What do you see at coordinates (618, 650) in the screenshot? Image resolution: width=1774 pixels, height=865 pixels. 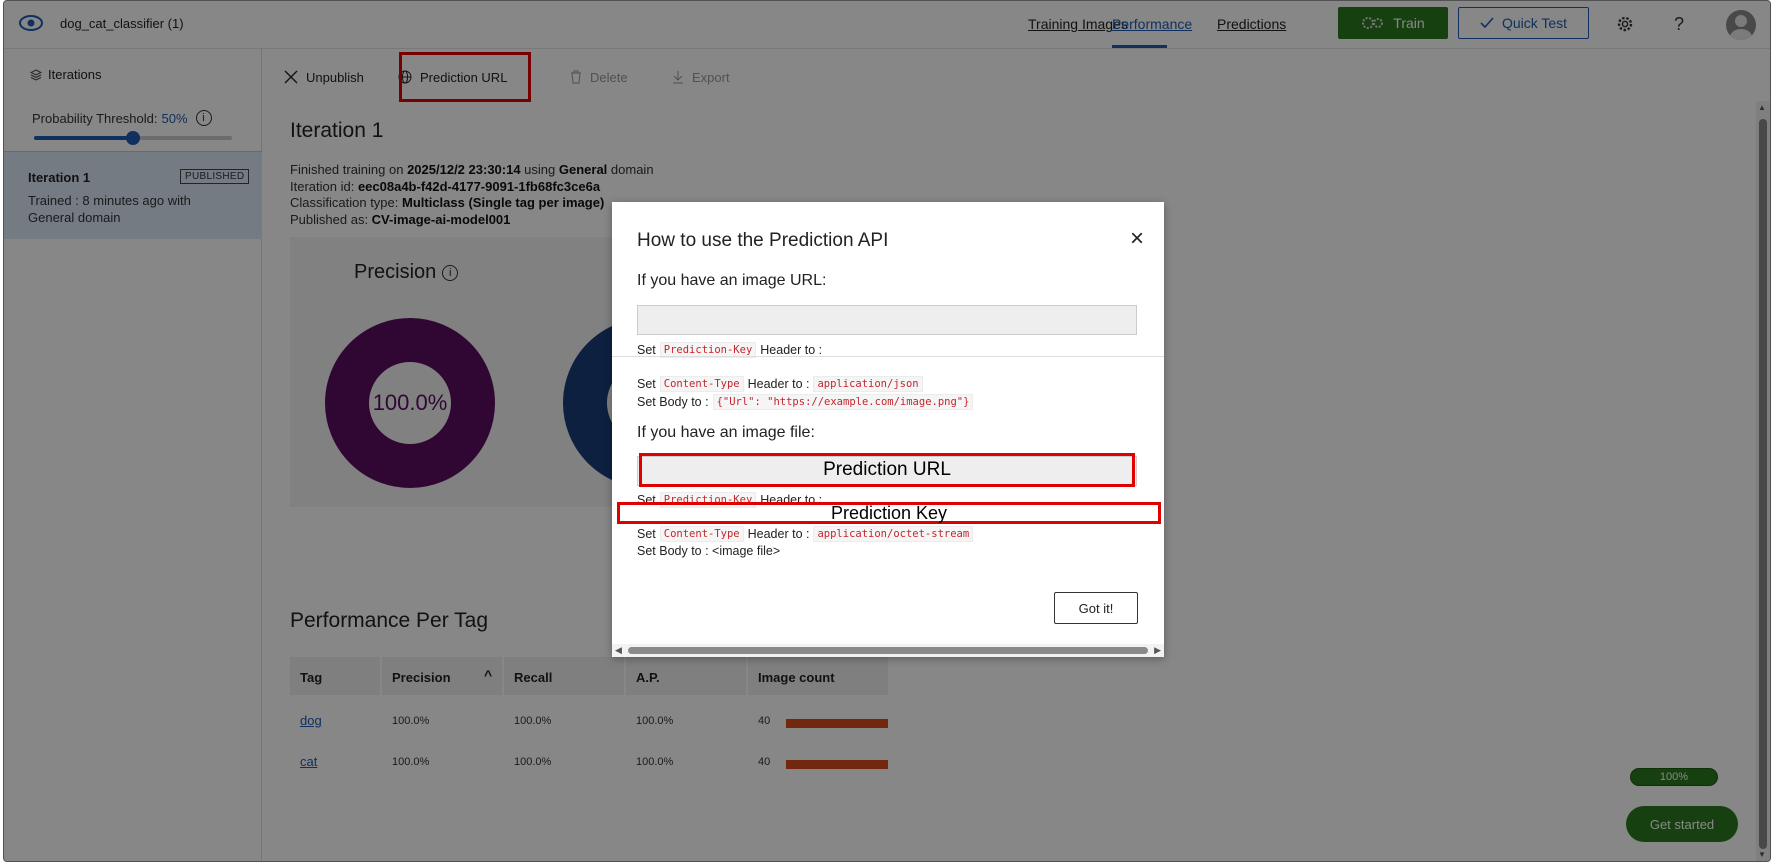 I see `scroll-left-icon: ◀` at bounding box center [618, 650].